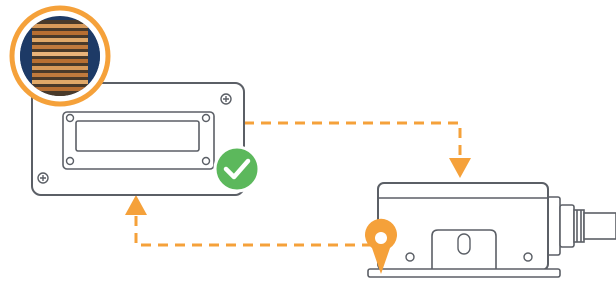  I want to click on check-icon, so click(237, 169).